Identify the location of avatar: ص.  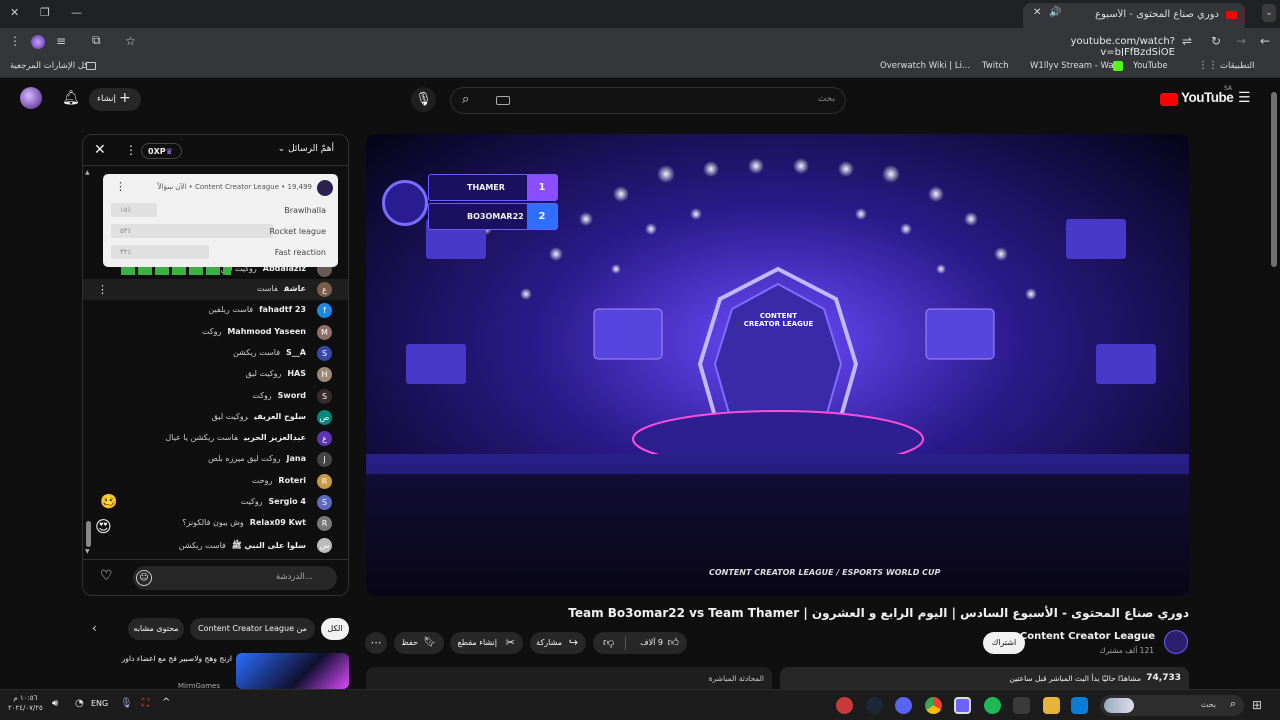
(324, 417).